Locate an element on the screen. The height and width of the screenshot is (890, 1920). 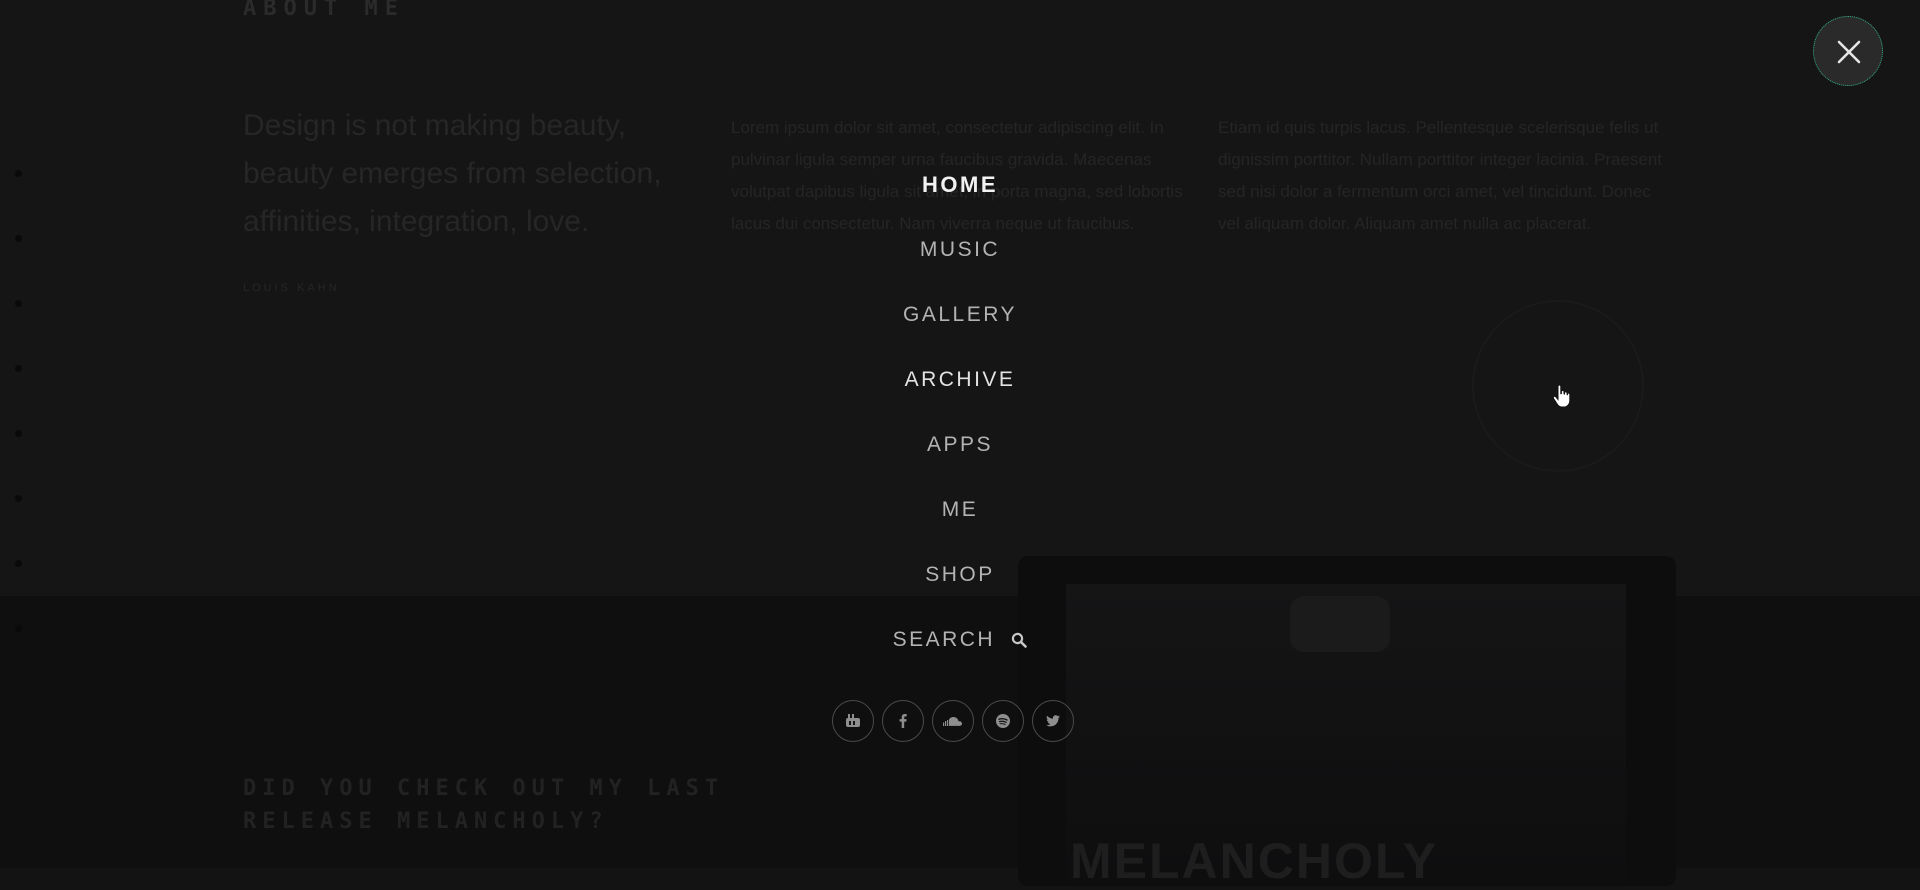
nav-item-shop: SHOP is located at coordinates (960, 582).